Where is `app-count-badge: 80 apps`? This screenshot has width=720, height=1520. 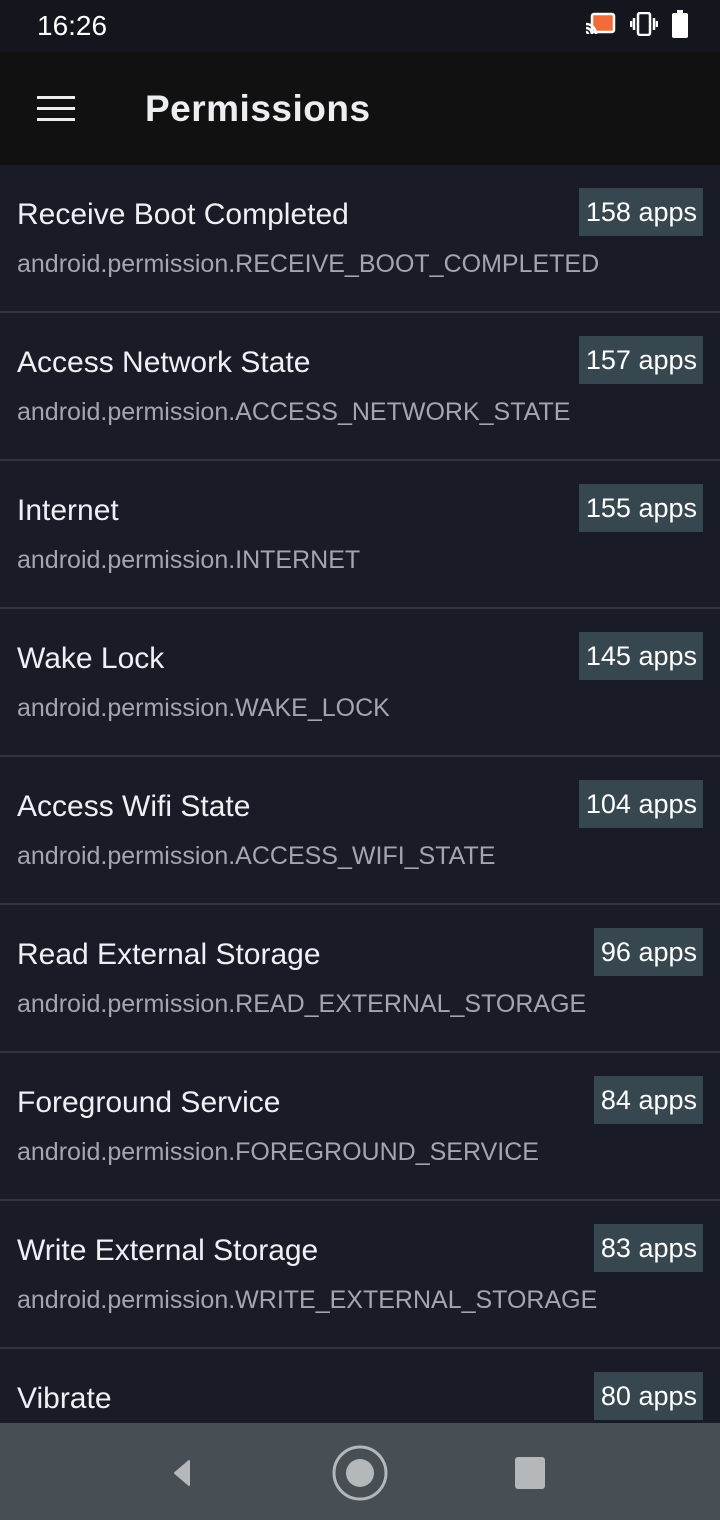 app-count-badge: 80 apps is located at coordinates (648, 1396).